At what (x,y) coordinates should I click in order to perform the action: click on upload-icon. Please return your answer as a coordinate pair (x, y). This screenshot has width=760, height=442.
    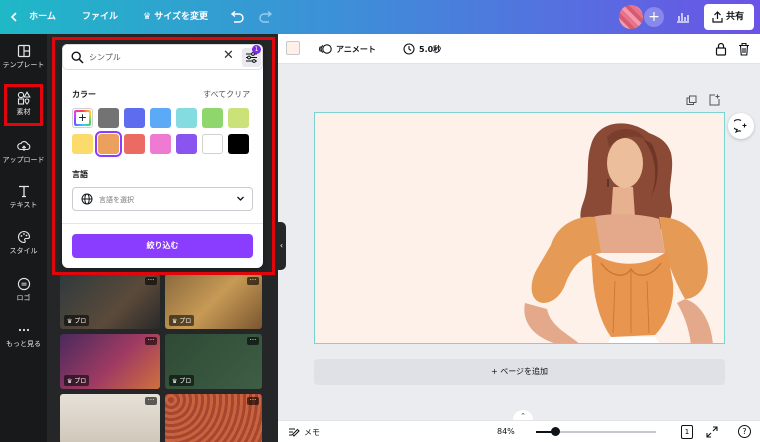
    Looking at the image, I should click on (23, 145).